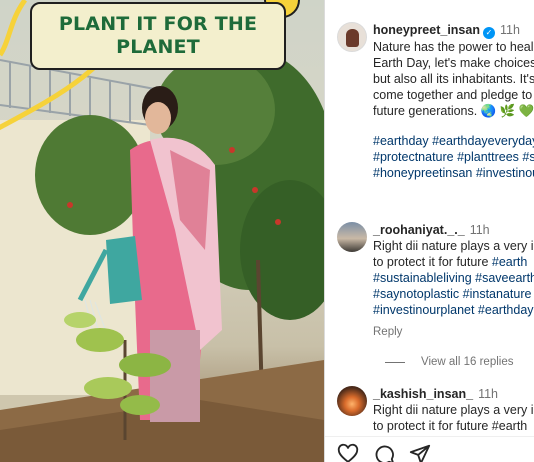  I want to click on verified-badge-icon: ✓, so click(488, 33).